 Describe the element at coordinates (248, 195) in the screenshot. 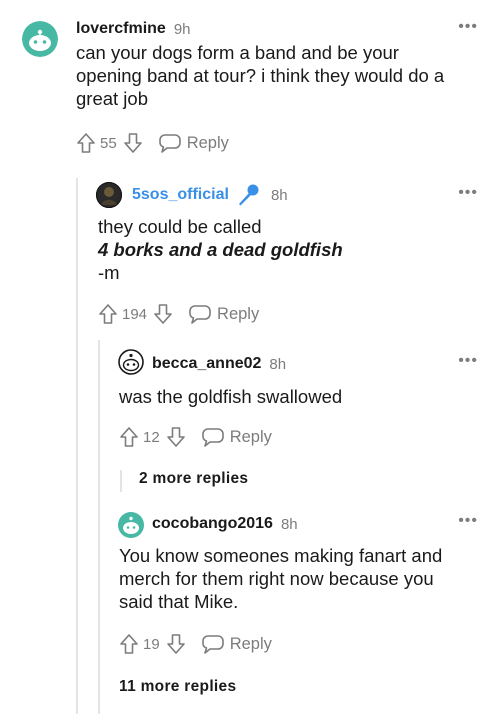

I see `microphone-icon` at that location.